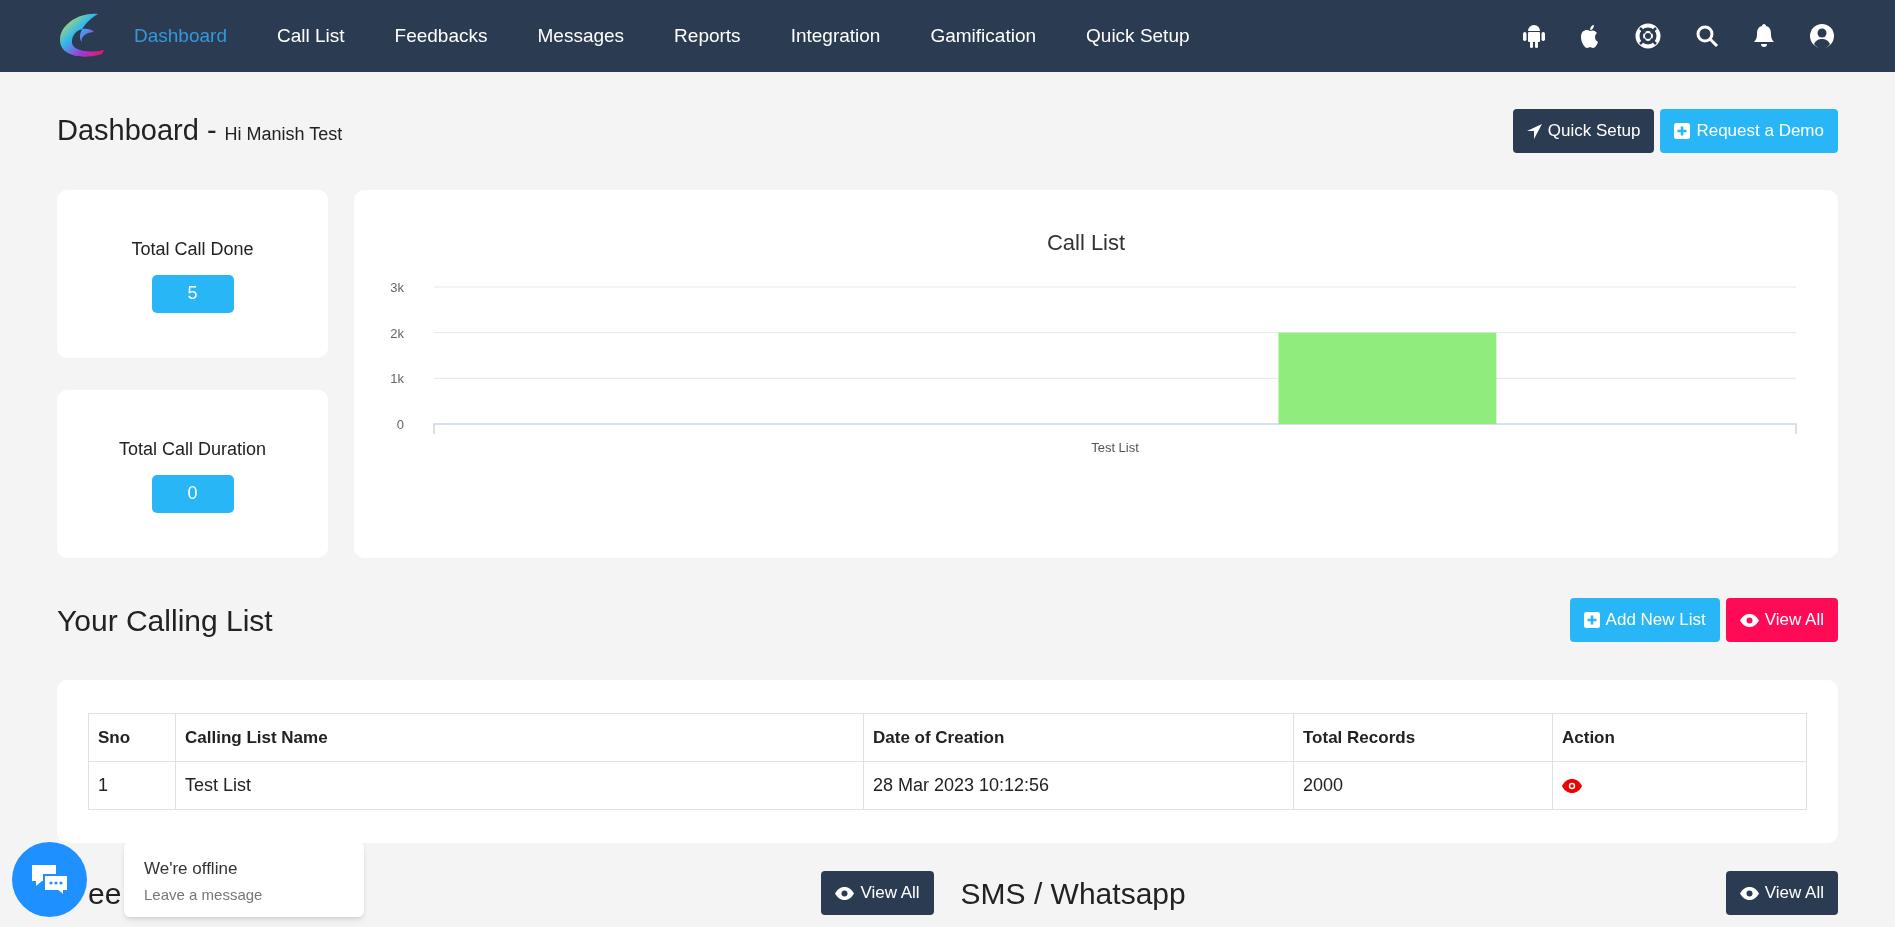  What do you see at coordinates (192, 449) in the screenshot?
I see `stat-label: Total Call Duration` at bounding box center [192, 449].